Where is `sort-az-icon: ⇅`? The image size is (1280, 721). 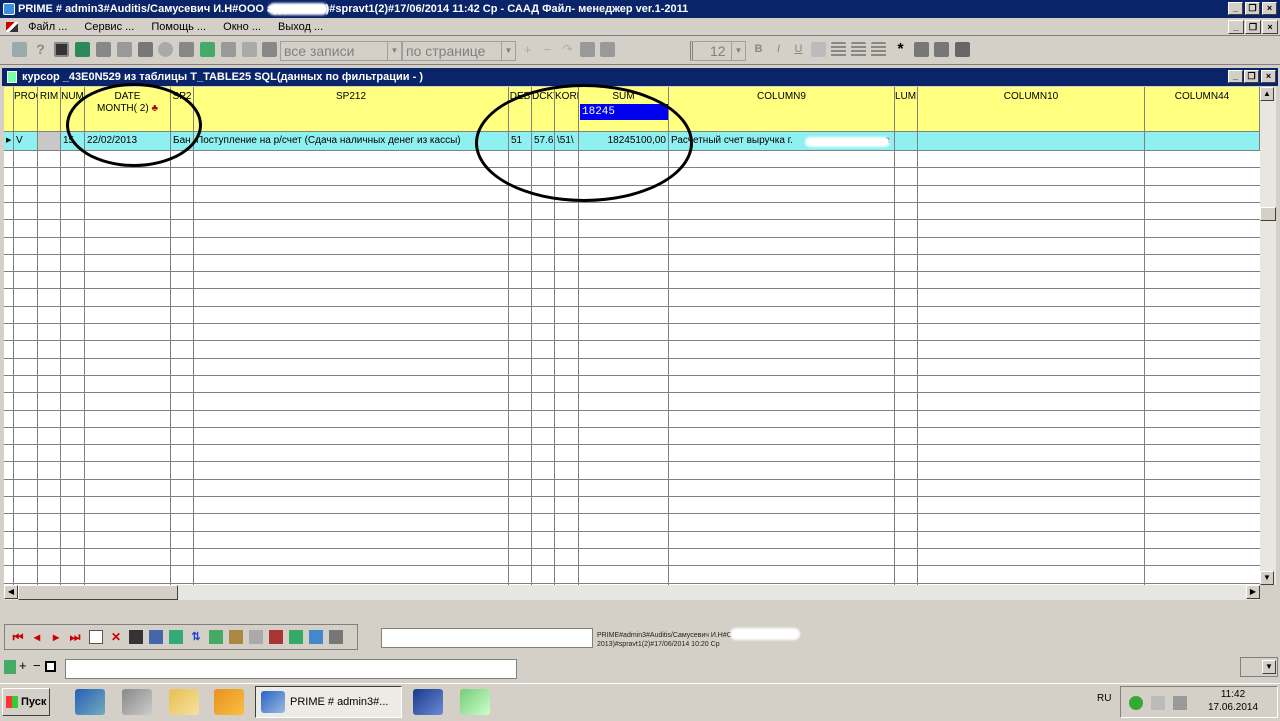
sort-az-icon: ⇅ is located at coordinates (196, 637).